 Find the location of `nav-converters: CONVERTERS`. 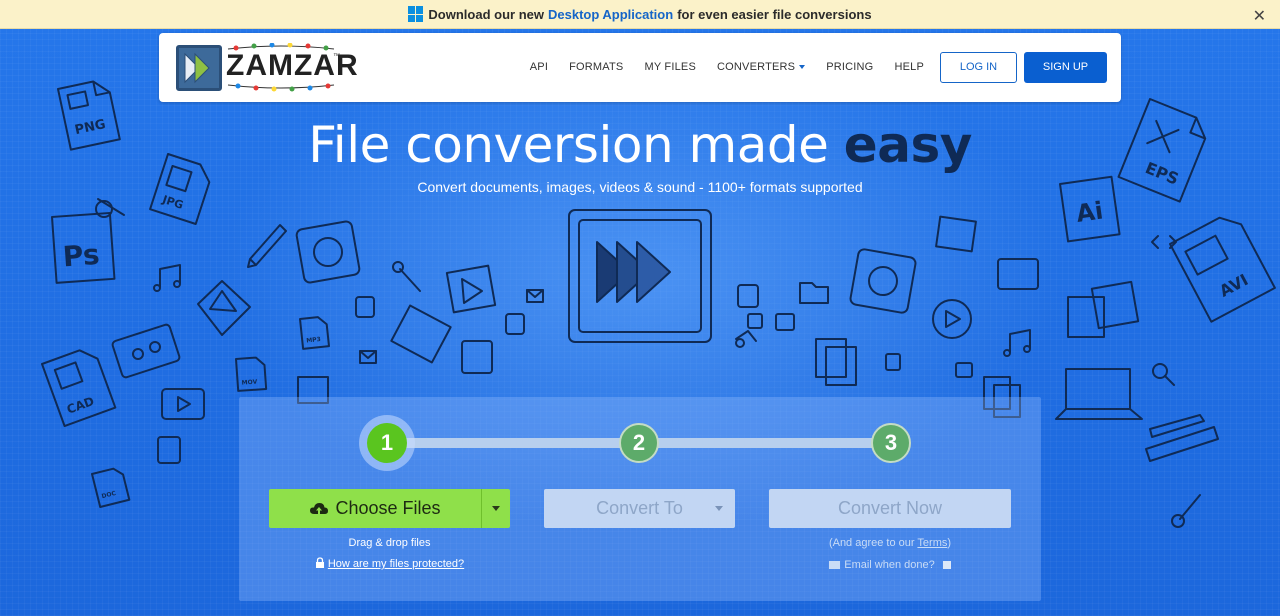

nav-converters: CONVERTERS is located at coordinates (761, 67).